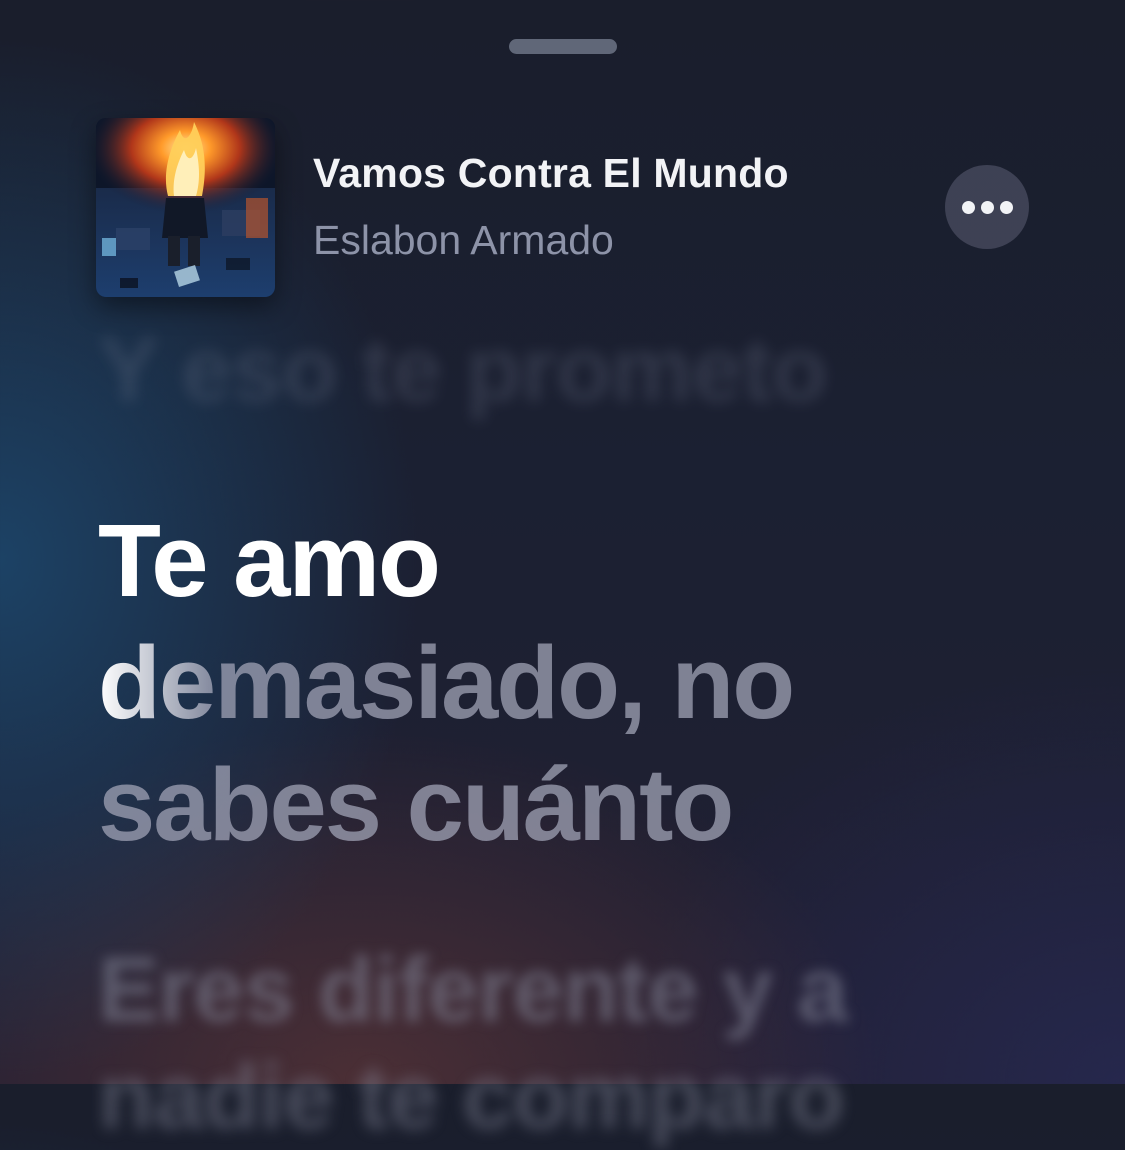 Image resolution: width=1125 pixels, height=1150 pixels. Describe the element at coordinates (563, 46) in the screenshot. I see `sheet-grabber-handle` at that location.